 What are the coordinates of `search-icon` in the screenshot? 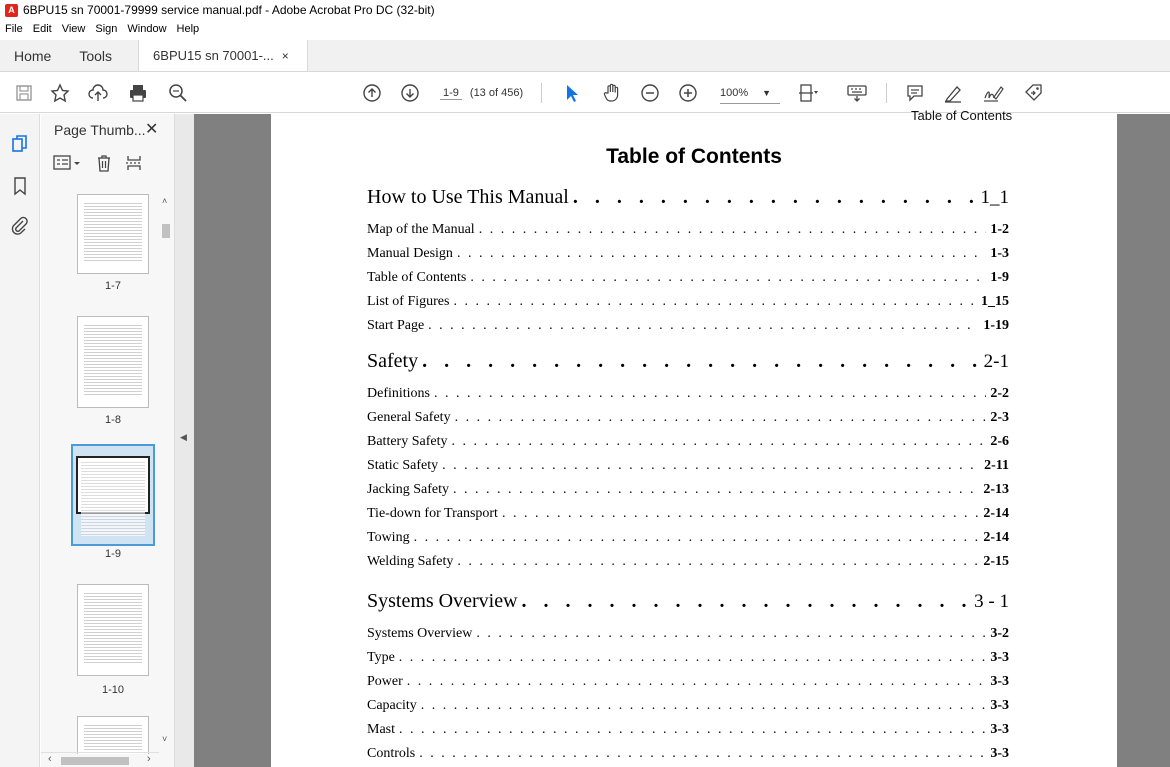 It's located at (178, 93).